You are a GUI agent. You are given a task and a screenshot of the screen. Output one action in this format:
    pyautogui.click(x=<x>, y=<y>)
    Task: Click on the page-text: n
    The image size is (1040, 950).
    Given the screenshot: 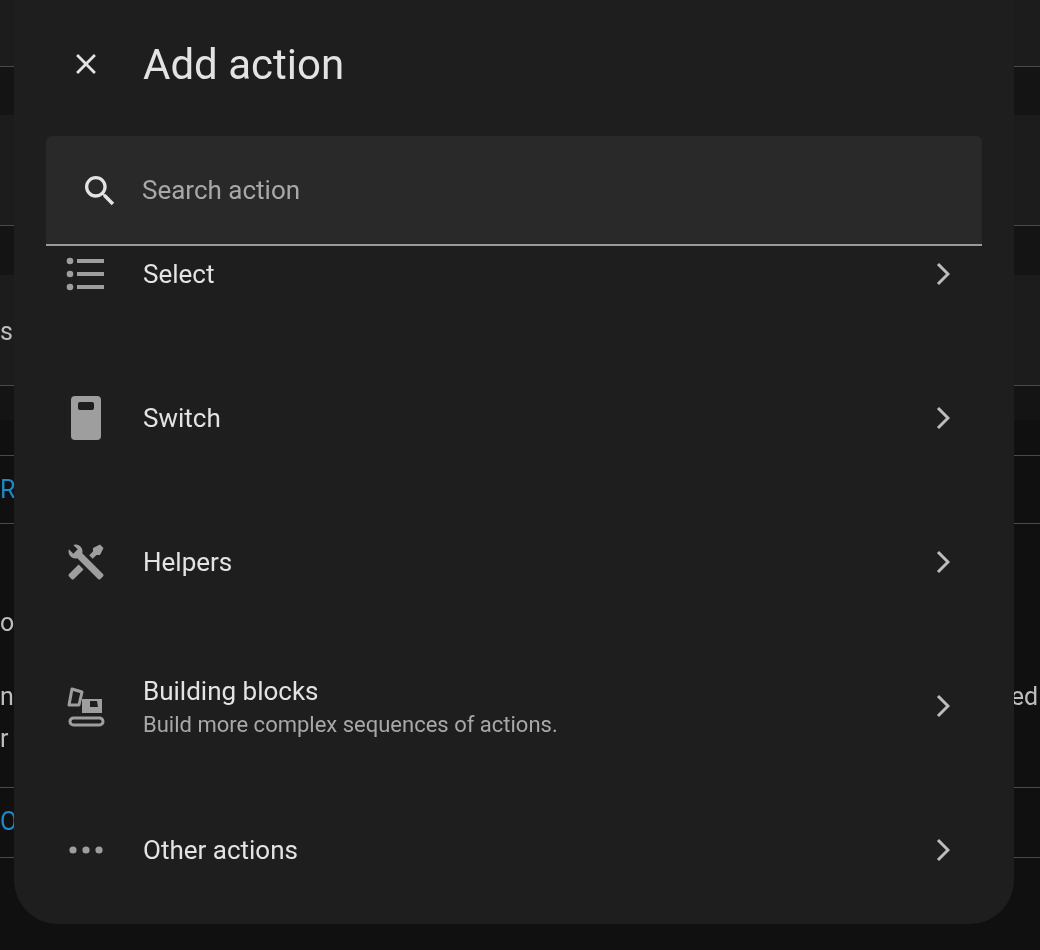 What is the action you would take?
    pyautogui.click(x=7, y=697)
    